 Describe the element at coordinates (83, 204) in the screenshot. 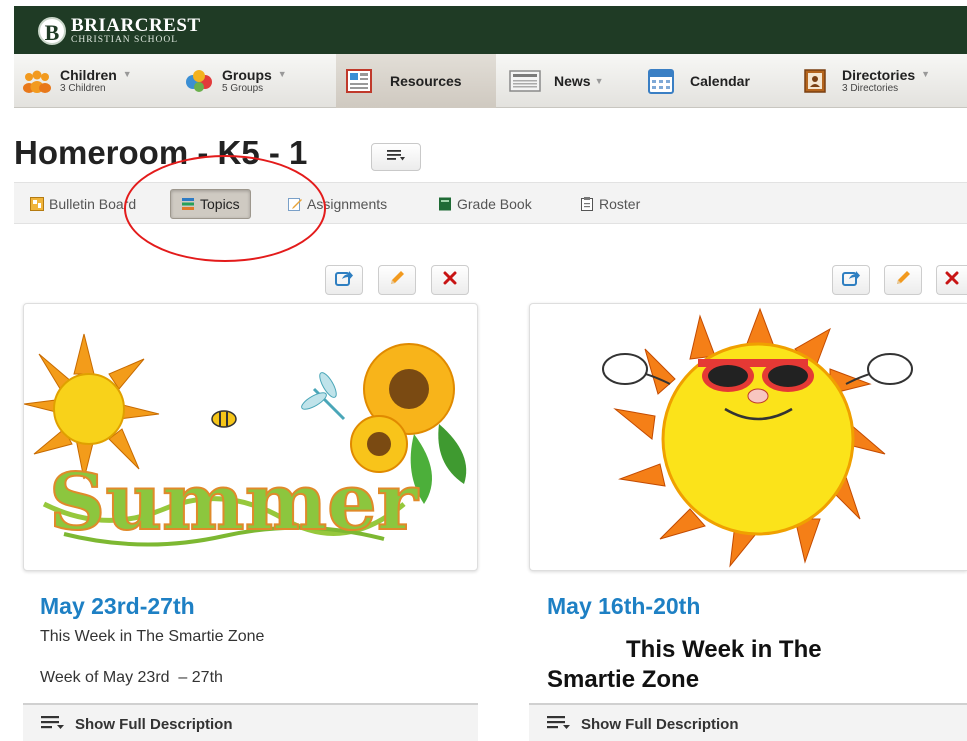

I see `tab-bulletin-board: Bulletin Board` at that location.